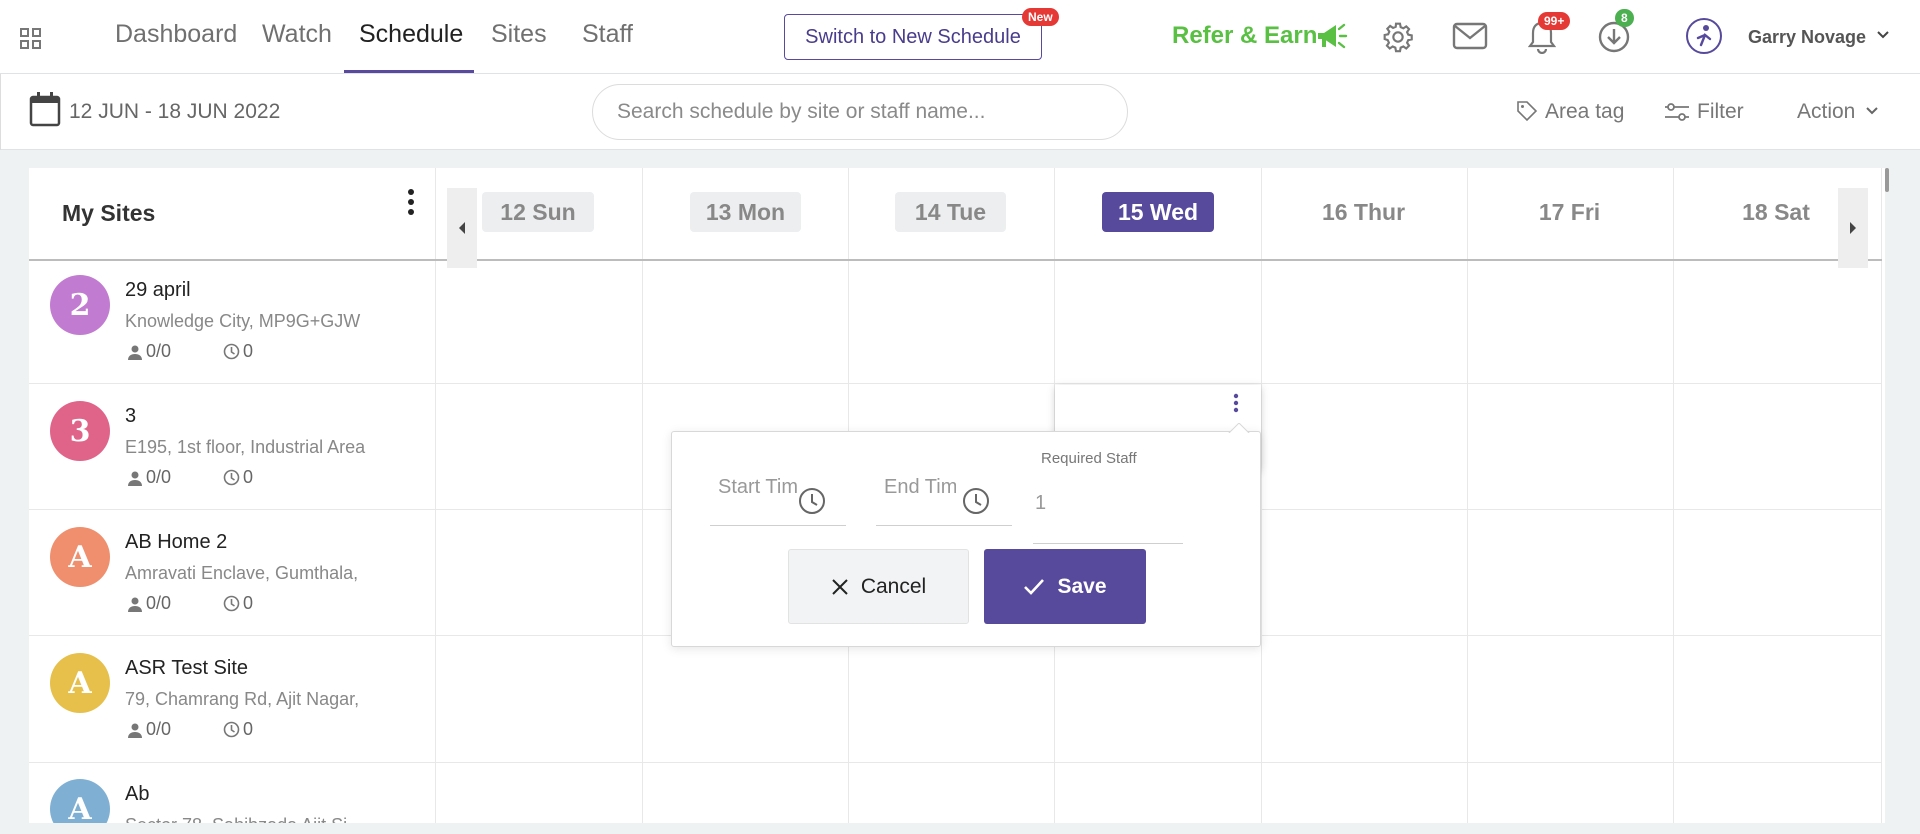  What do you see at coordinates (158, 290) in the screenshot?
I see `site-name: 29 april` at bounding box center [158, 290].